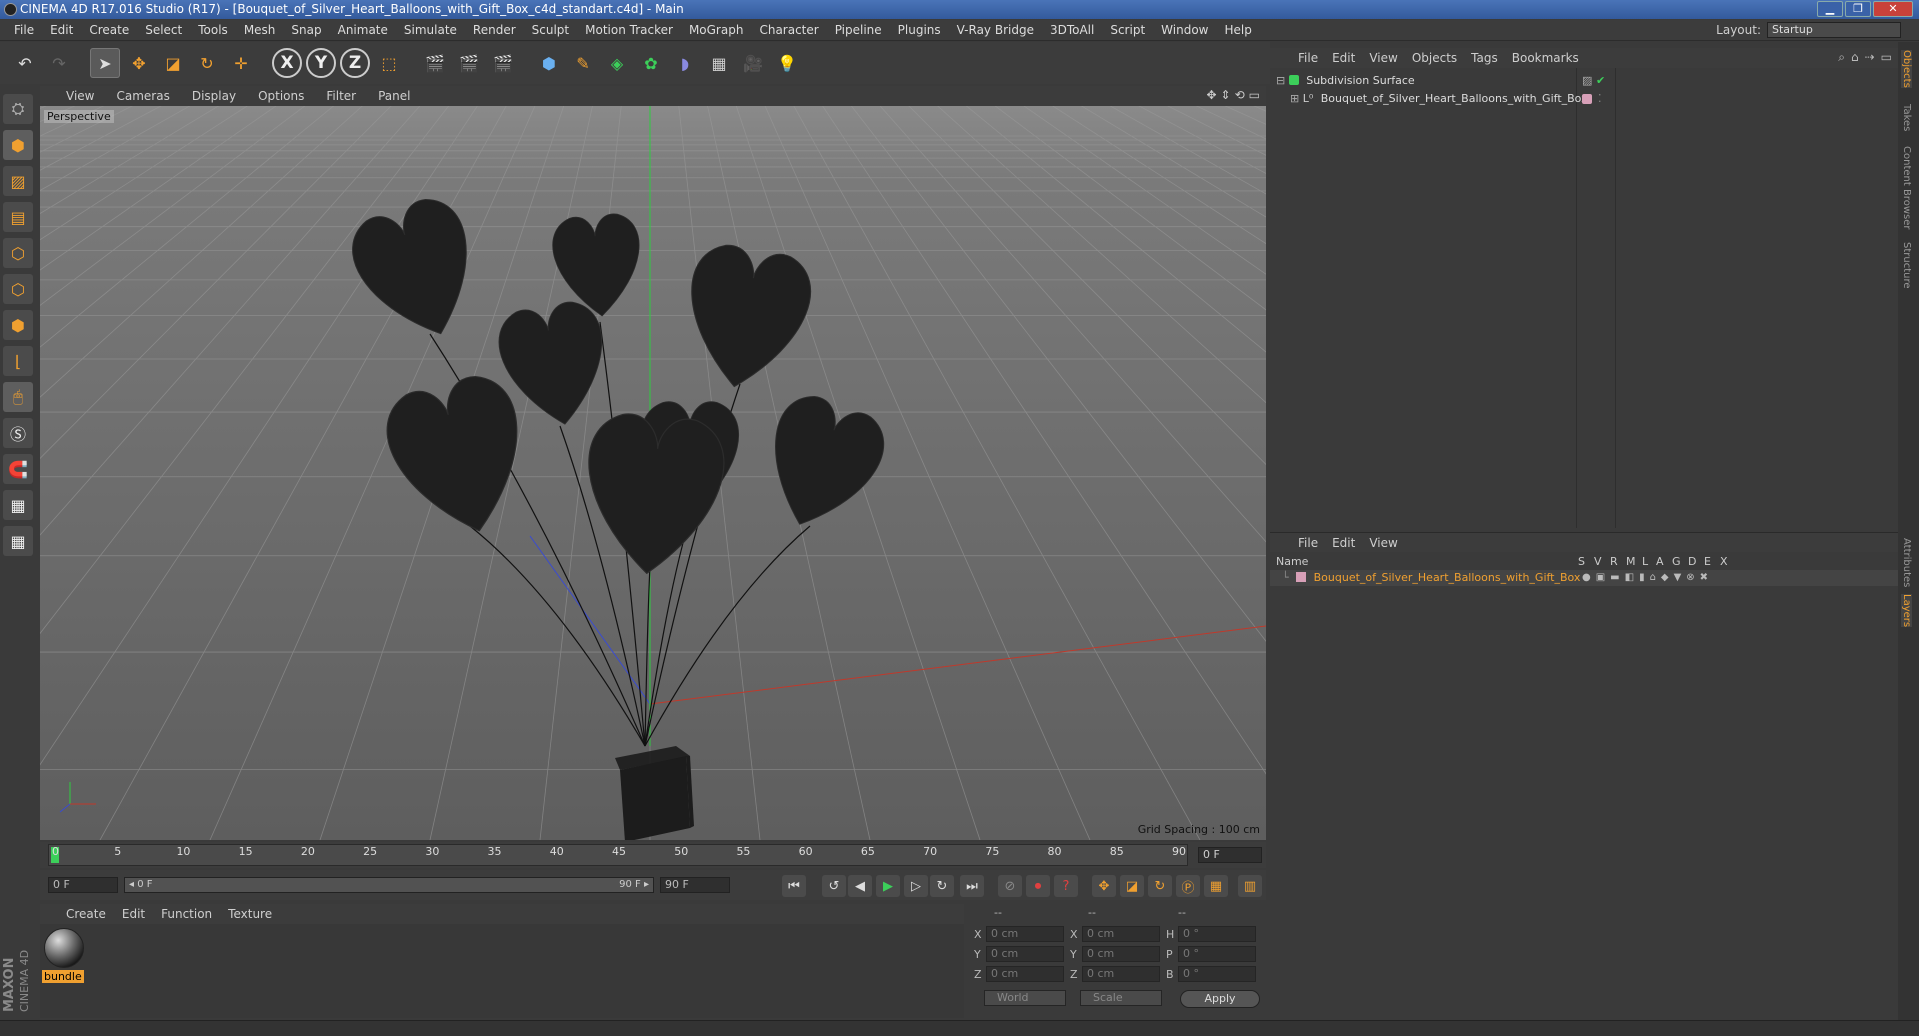 This screenshot has width=1919, height=1036. I want to click on tab-objects: Objects, so click(1906, 69).